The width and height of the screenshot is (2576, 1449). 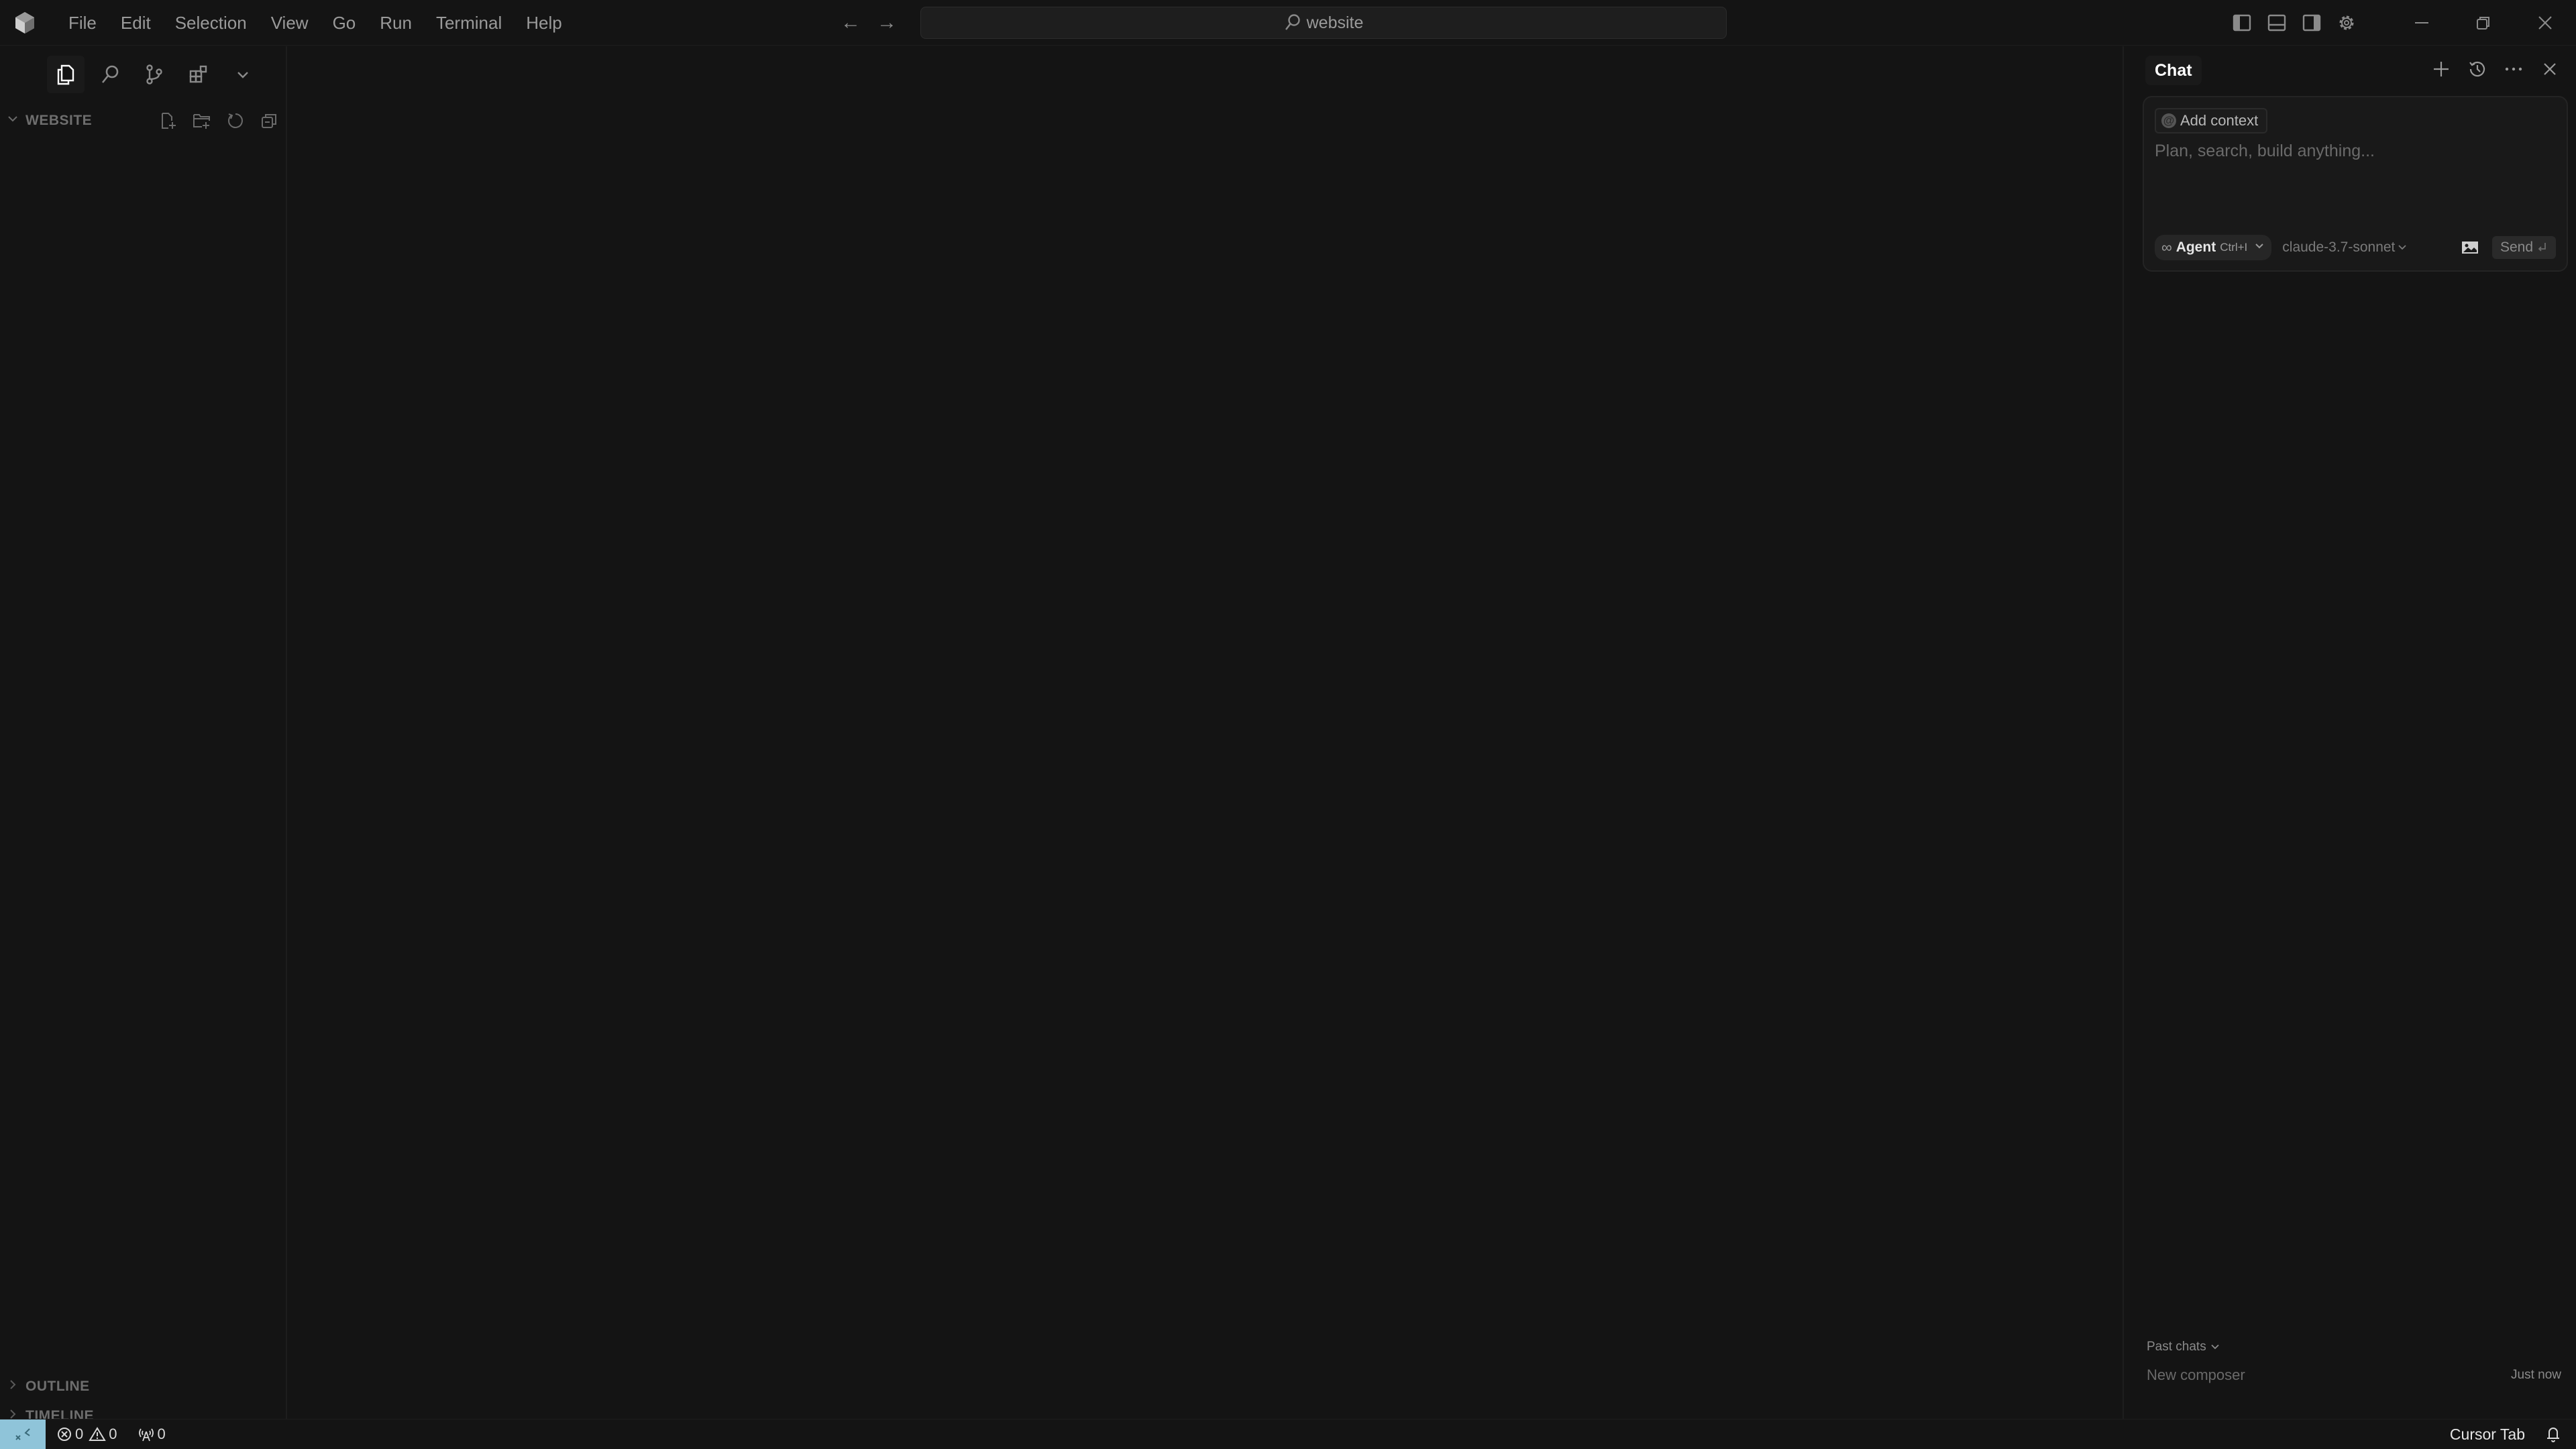 I want to click on primary-sidebar: WEBSITE OUTLINE TIMELINE, so click(x=143, y=735).